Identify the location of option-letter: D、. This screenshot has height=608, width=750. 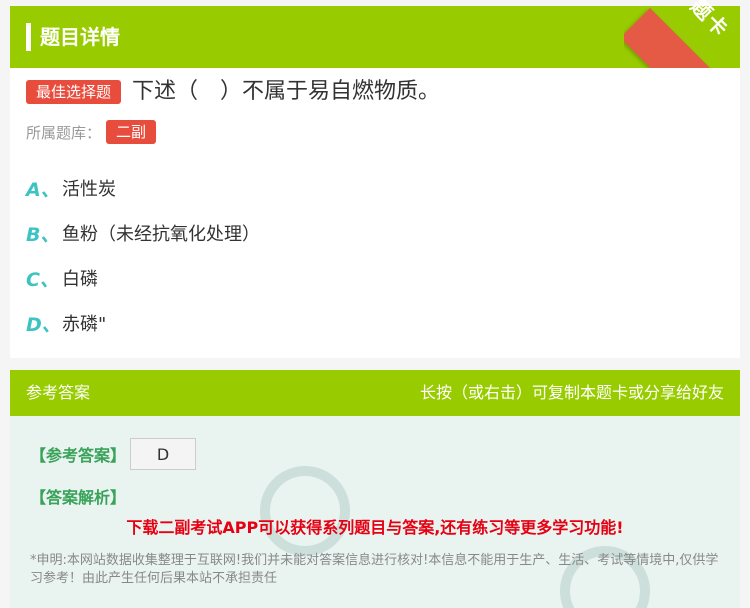
(43, 324).